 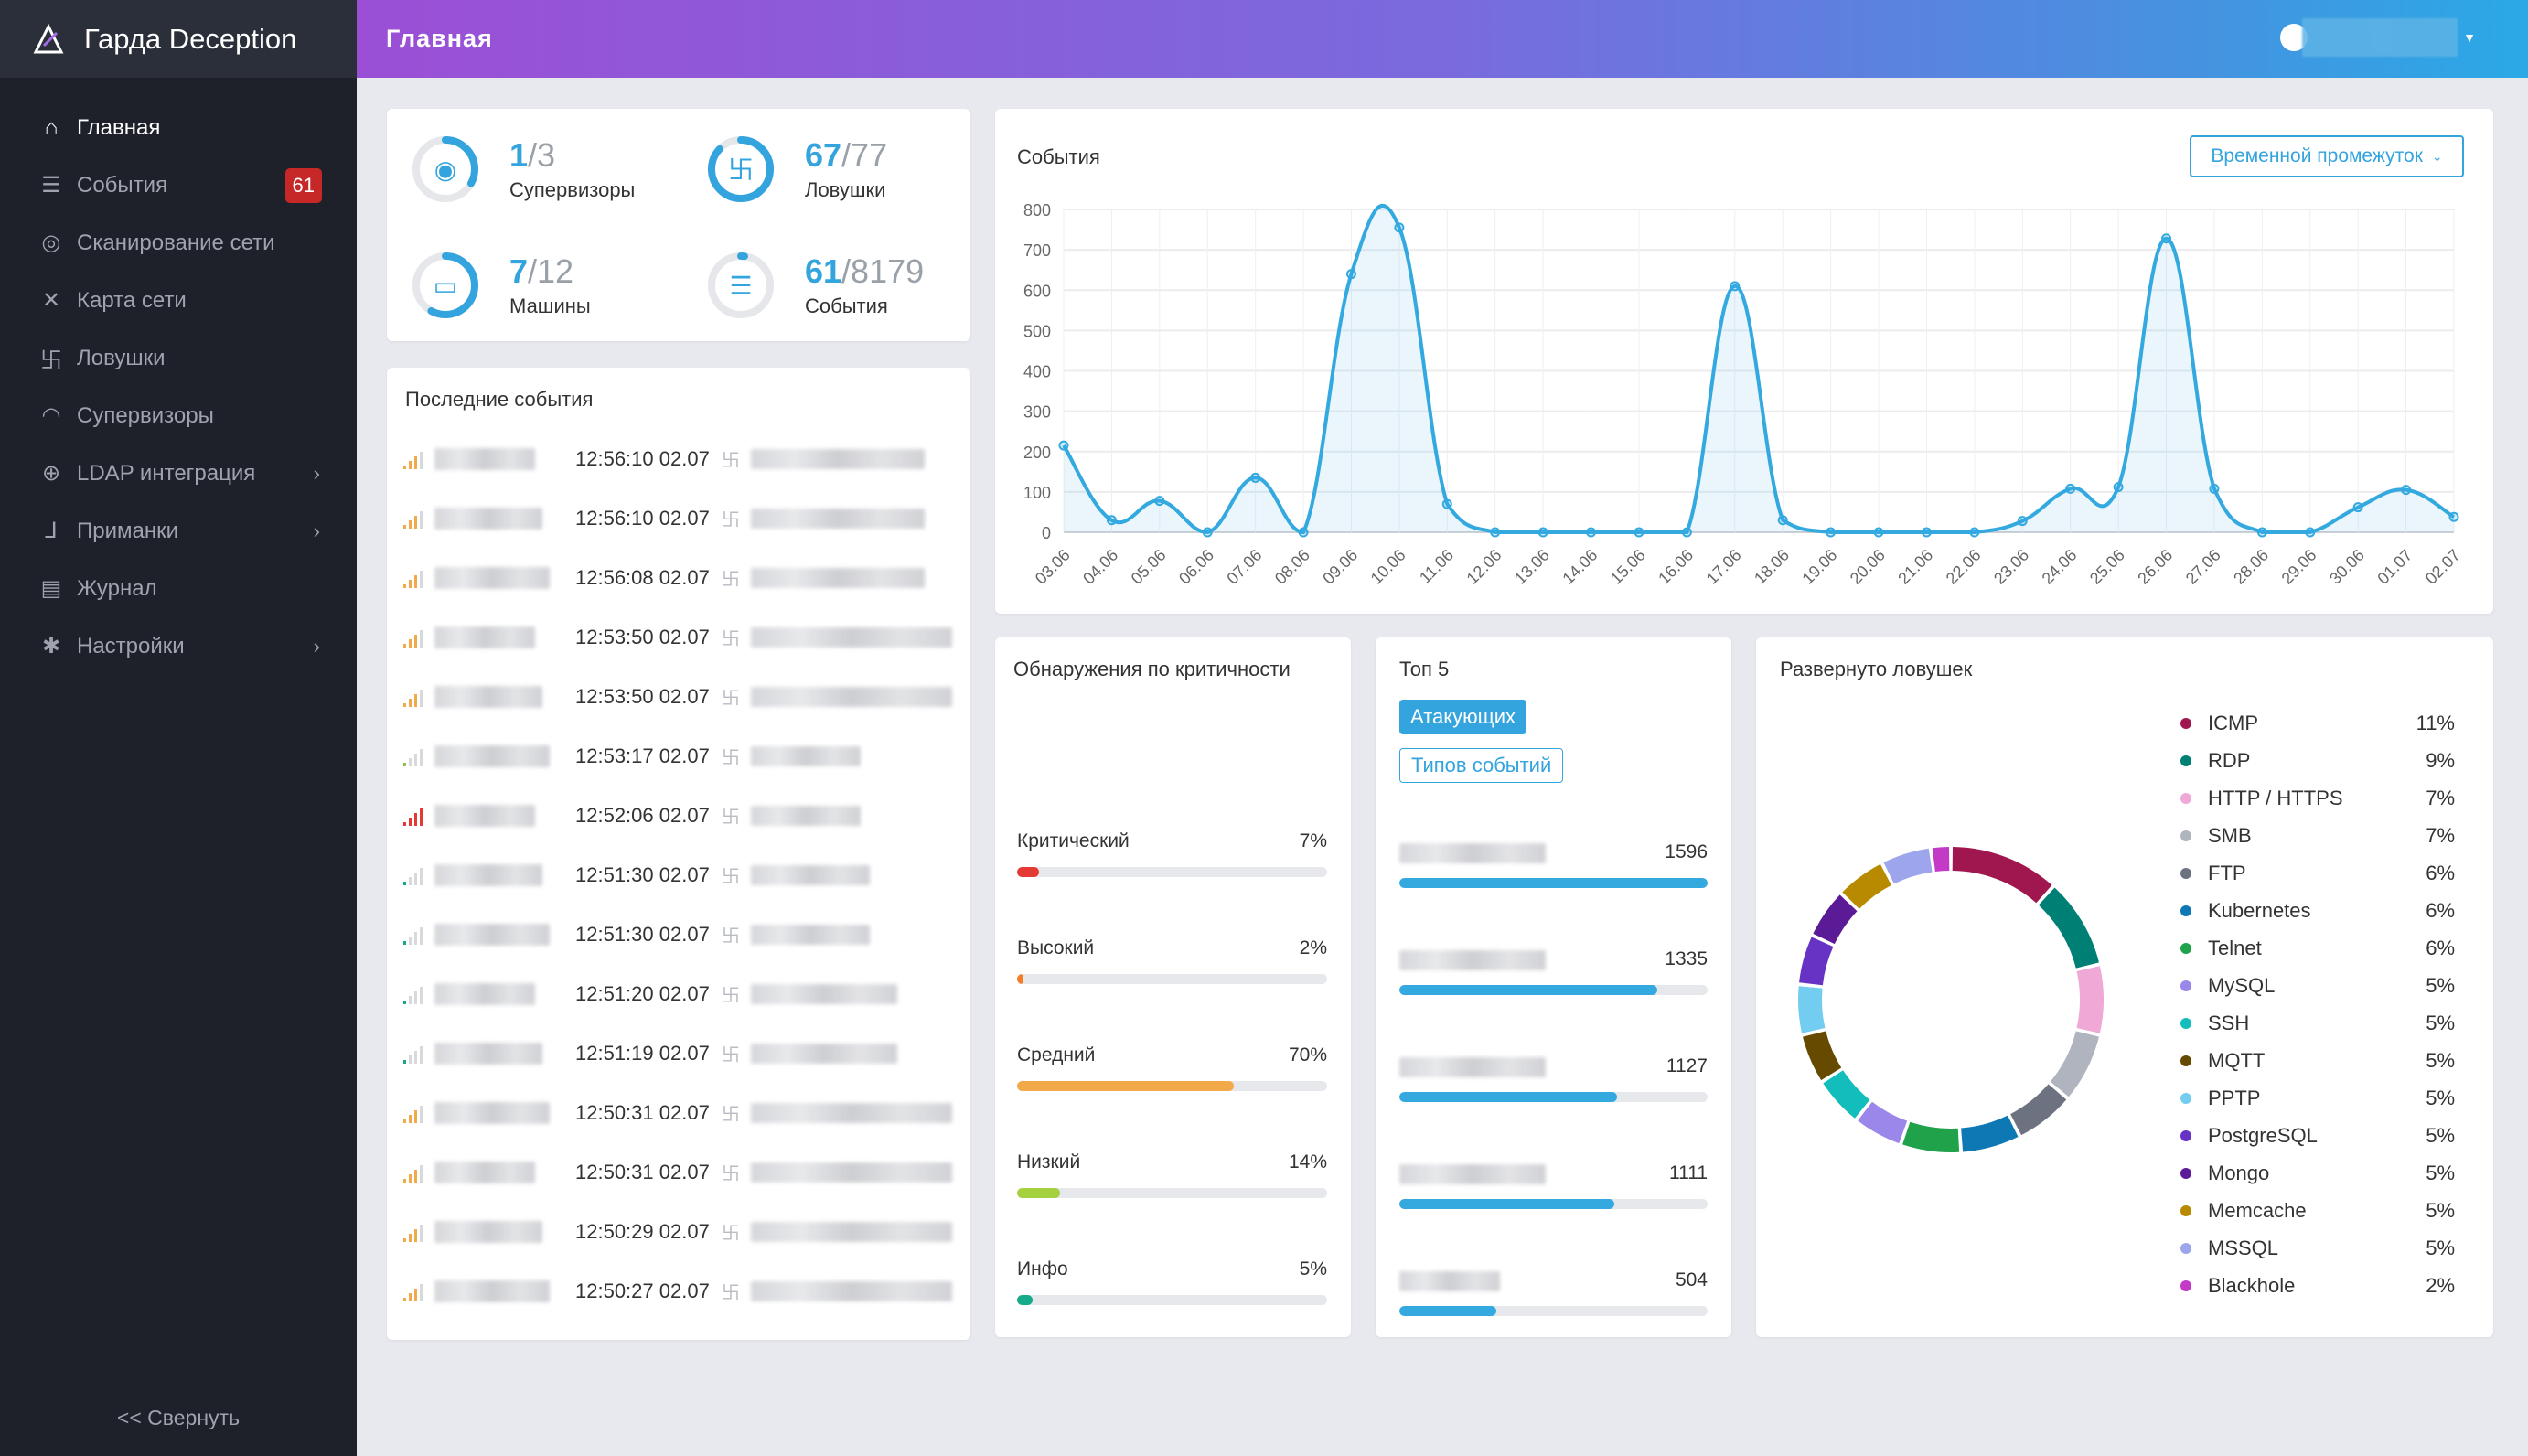 What do you see at coordinates (179, 646) in the screenshot?
I see `sidebar-item-9: ✱ Настройки ›` at bounding box center [179, 646].